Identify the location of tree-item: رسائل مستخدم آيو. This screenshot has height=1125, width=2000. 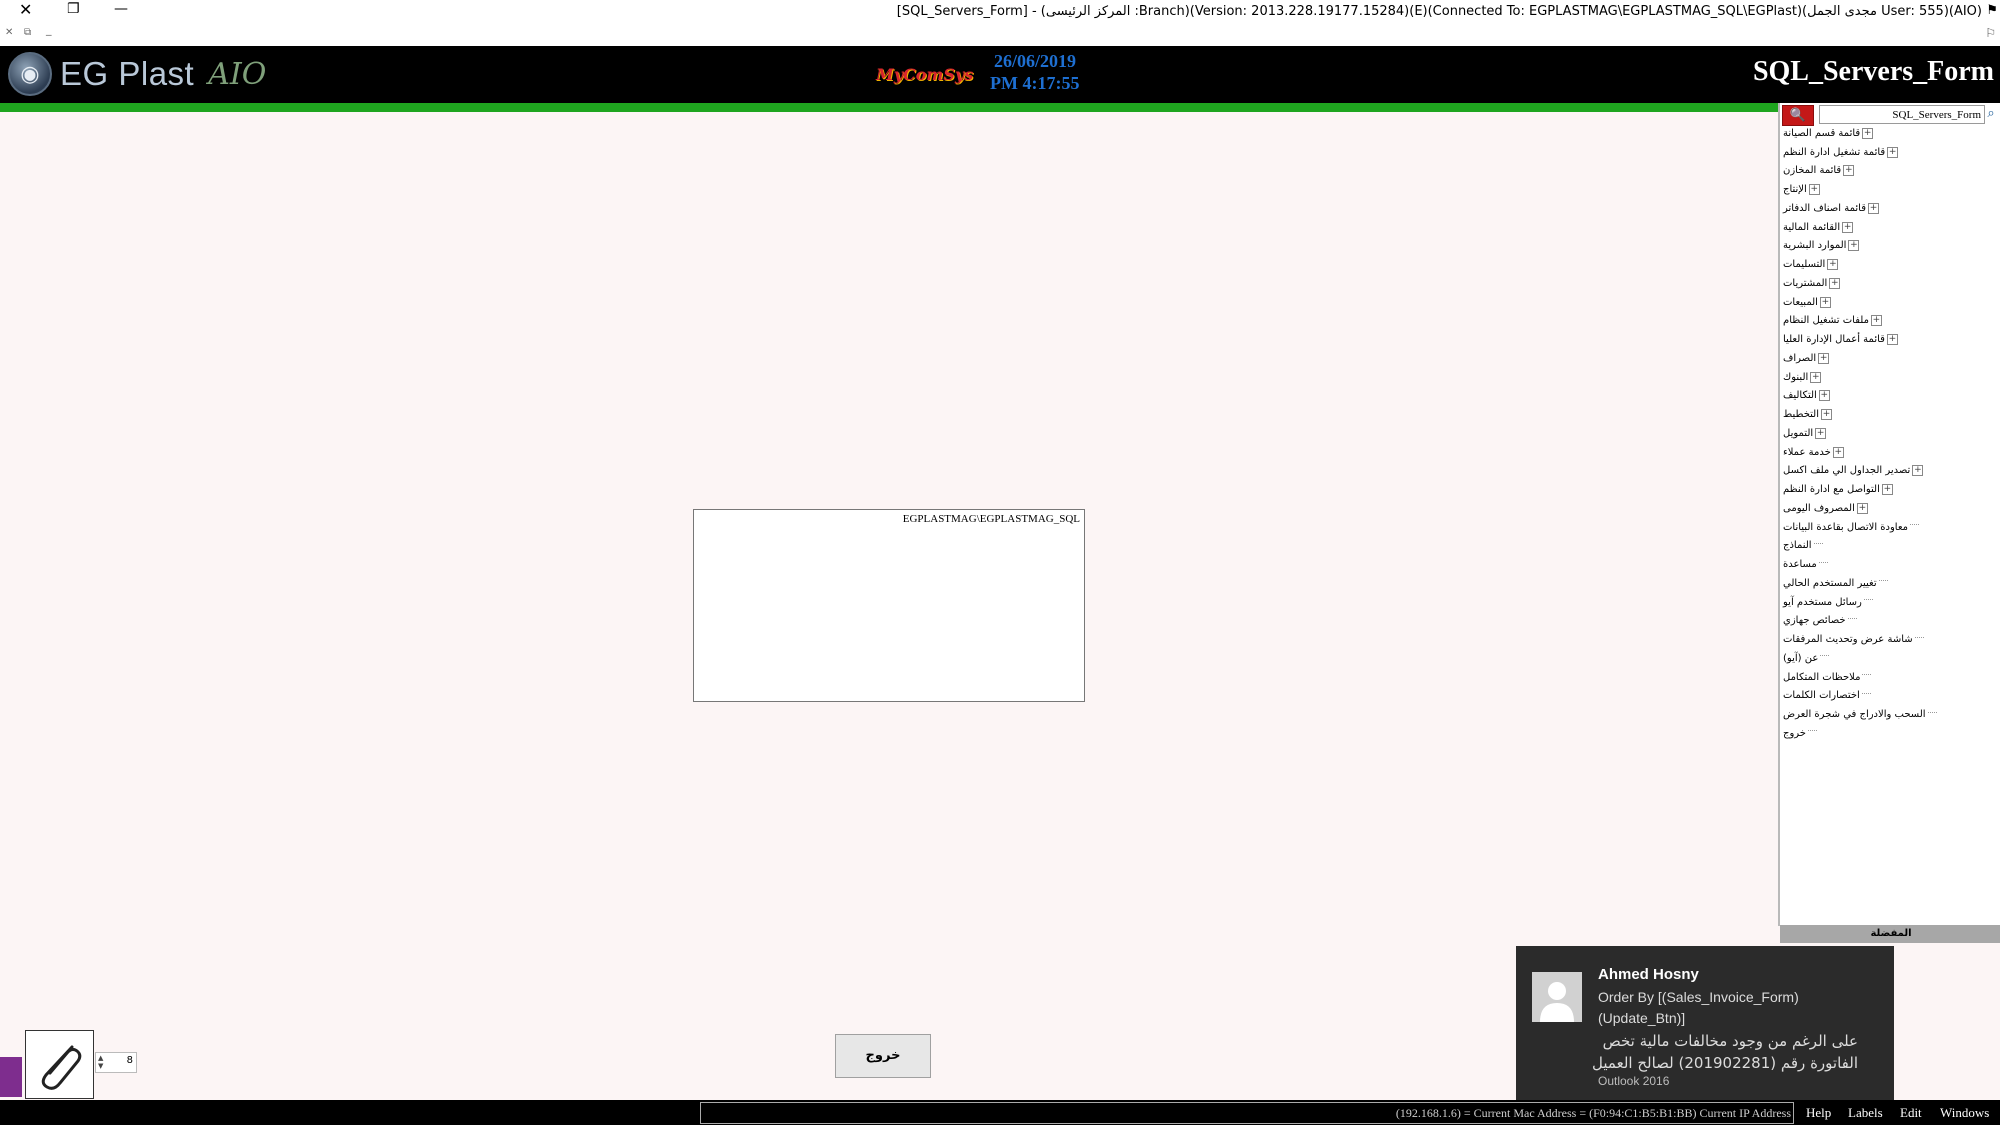
(1887, 602).